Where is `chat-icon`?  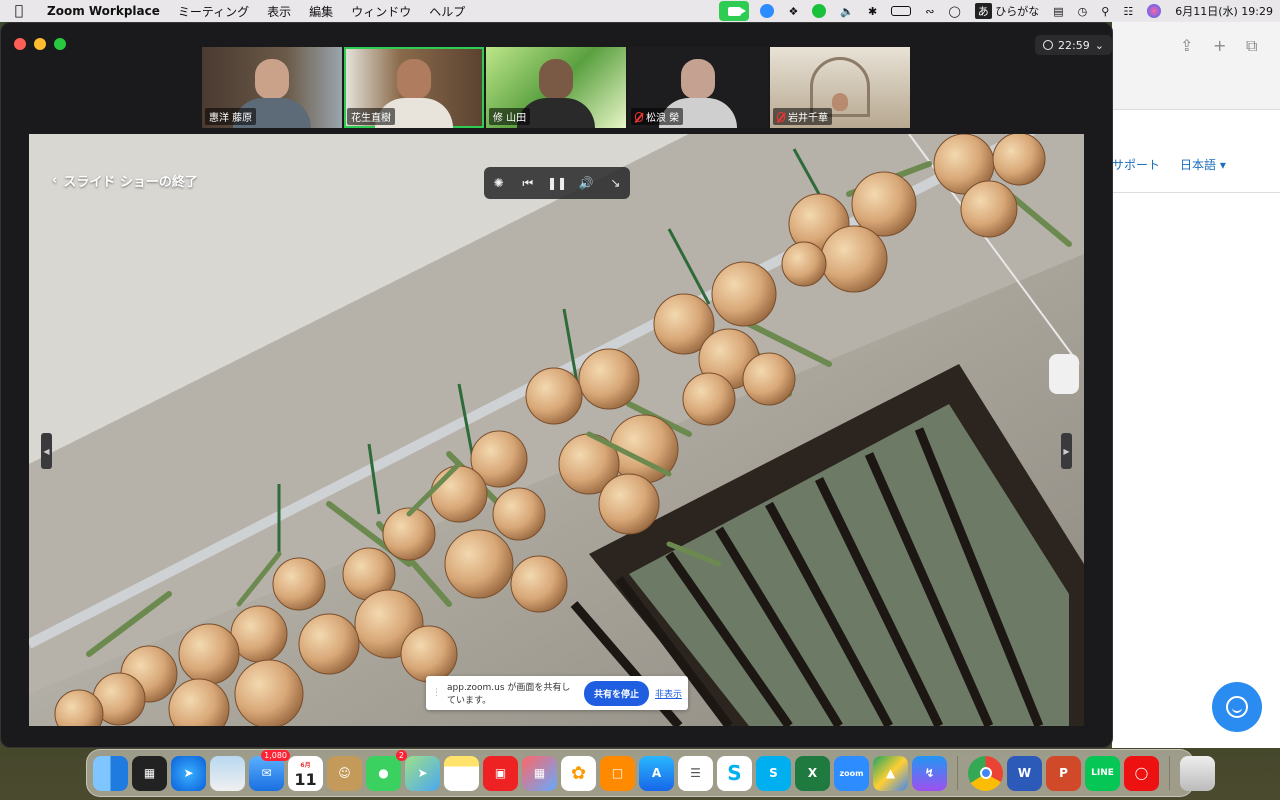 chat-icon is located at coordinates (1237, 707).